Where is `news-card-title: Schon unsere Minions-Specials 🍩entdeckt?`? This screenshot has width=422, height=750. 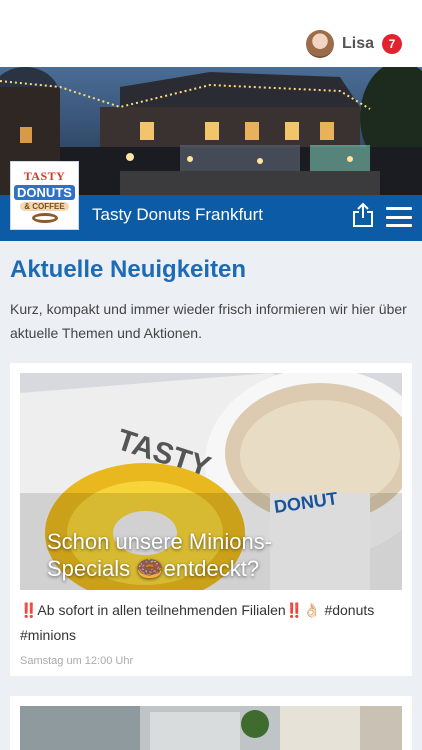
news-card-title: Schon unsere Minions-Specials 🍩entdeckt? is located at coordinates (197, 555).